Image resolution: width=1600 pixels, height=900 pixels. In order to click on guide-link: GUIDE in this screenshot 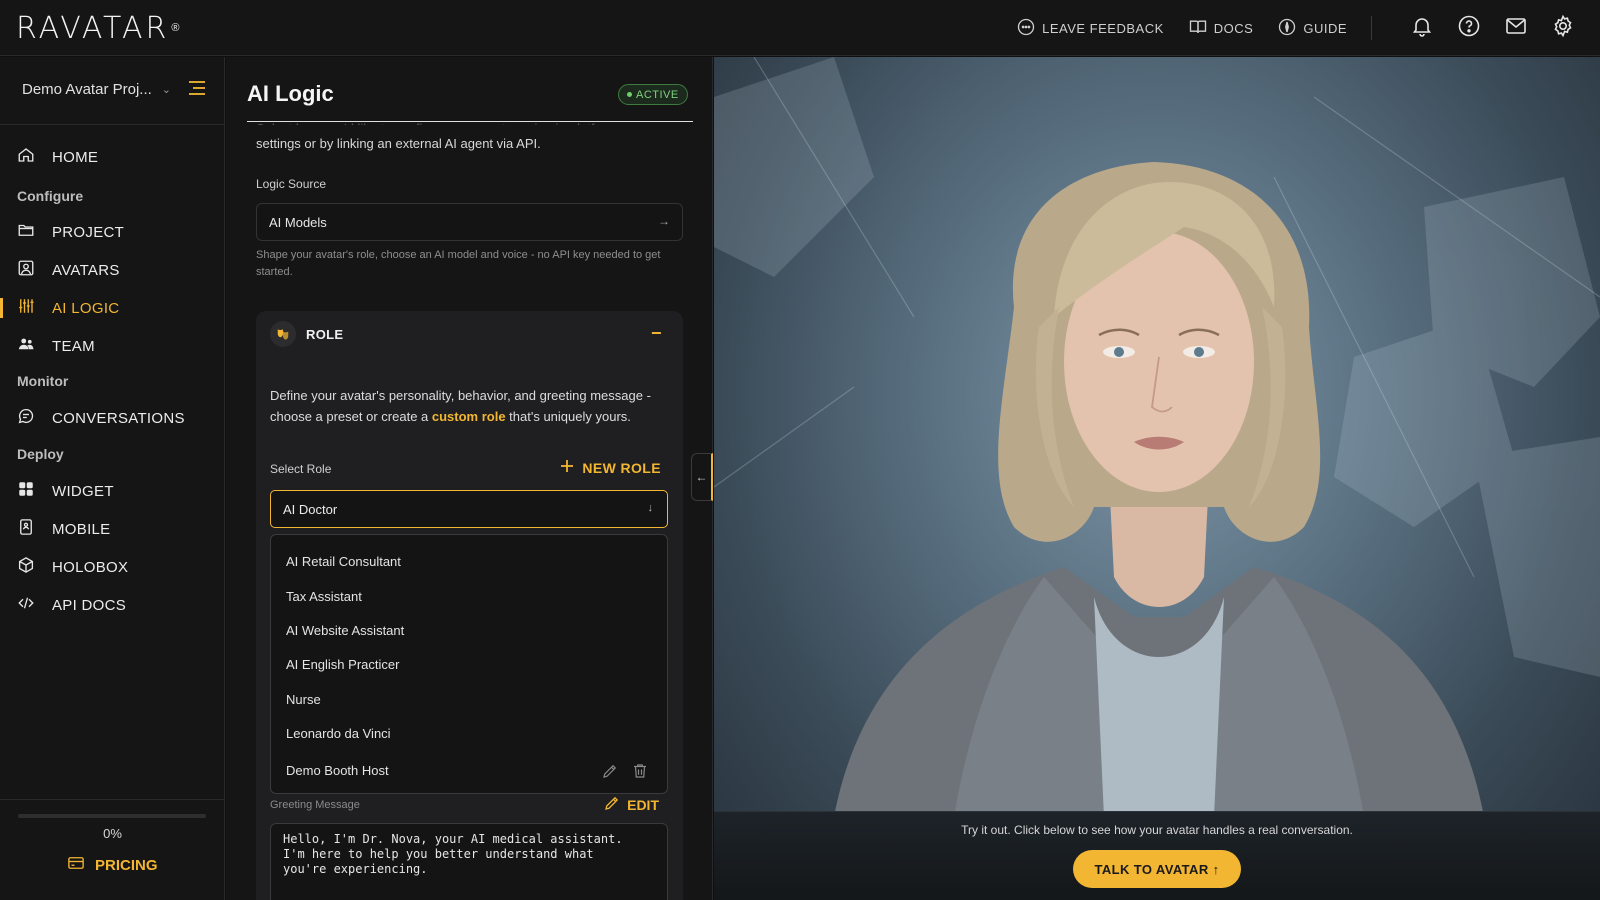, I will do `click(1312, 28)`.